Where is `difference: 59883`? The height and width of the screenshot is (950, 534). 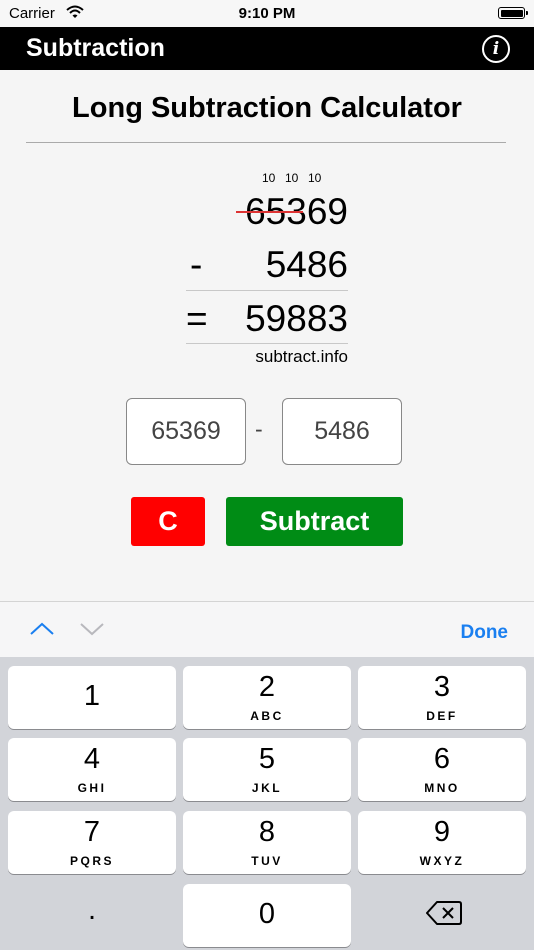
difference: 59883 is located at coordinates (296, 318).